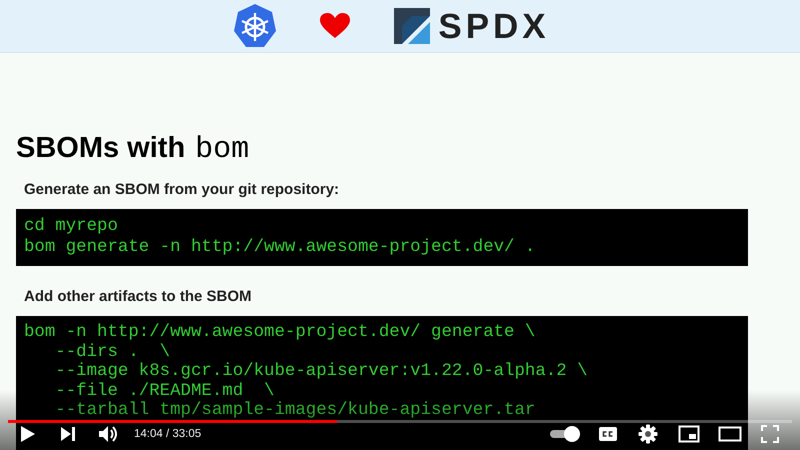 Image resolution: width=800 pixels, height=450 pixels. Describe the element at coordinates (494, 26) in the screenshot. I see `logo-text: SPDX` at that location.